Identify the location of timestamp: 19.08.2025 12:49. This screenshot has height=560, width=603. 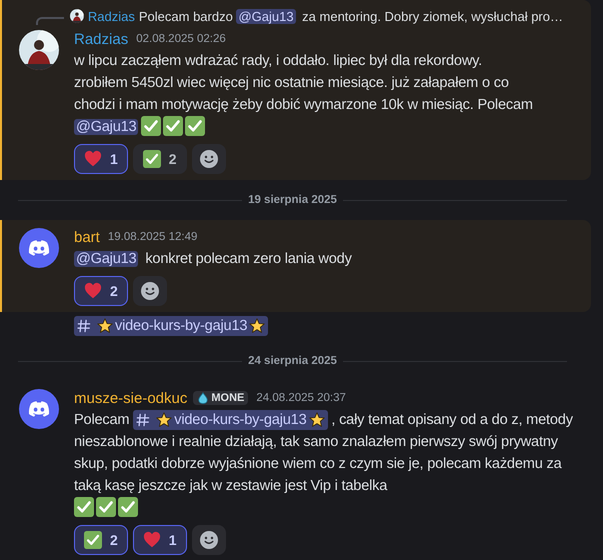
(153, 237).